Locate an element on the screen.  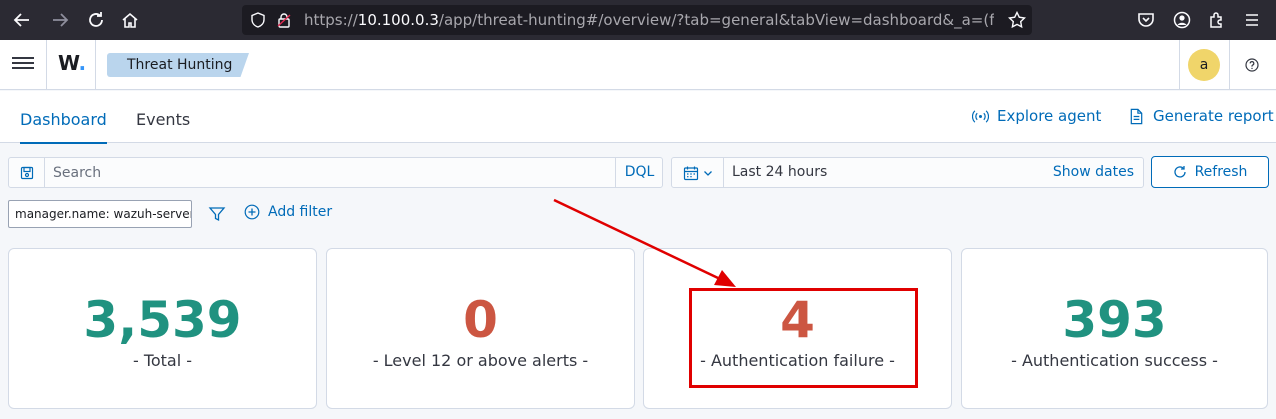
calendar-icon is located at coordinates (690, 173).